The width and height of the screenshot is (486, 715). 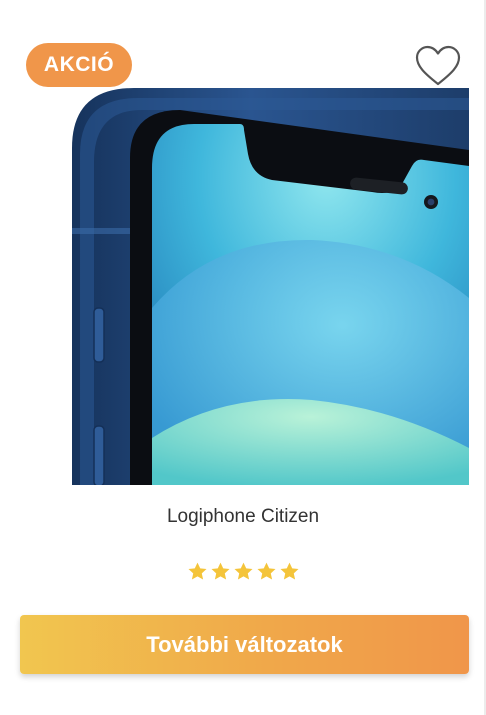 I want to click on heart-outline-icon, so click(x=438, y=65).